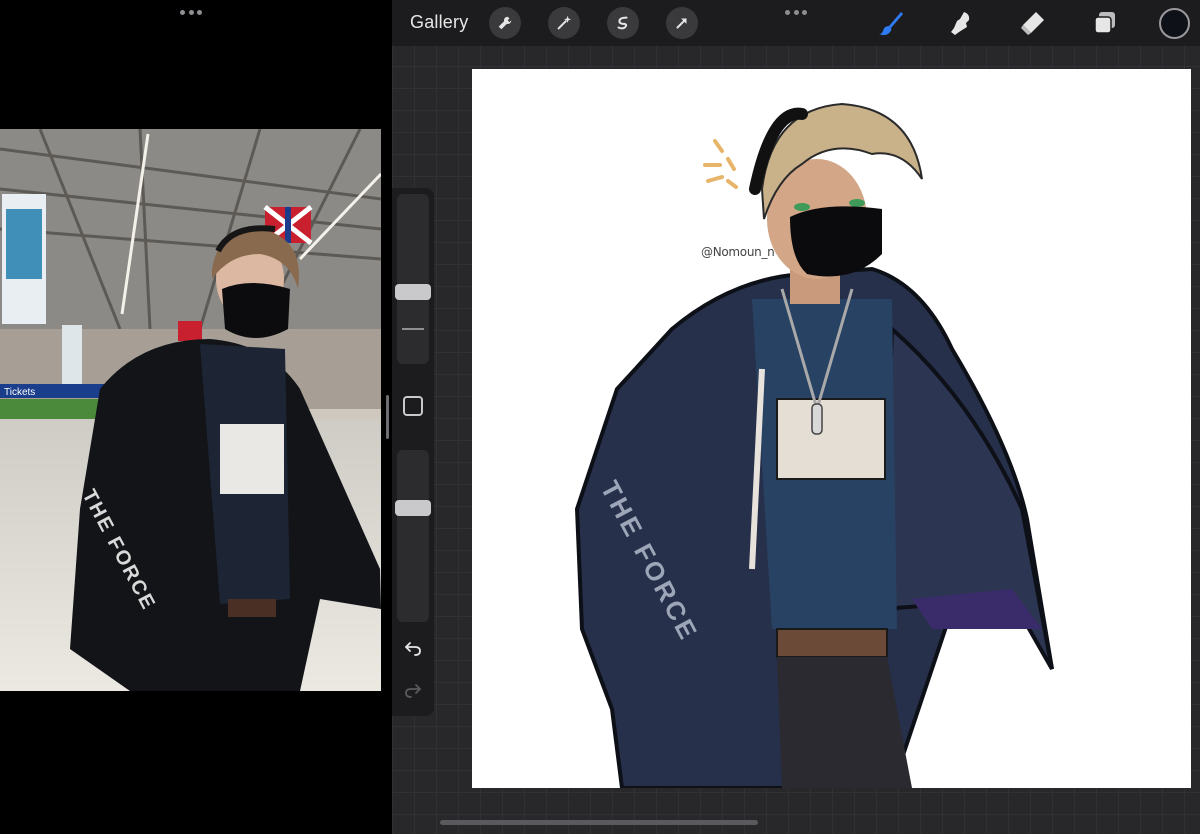 The width and height of the screenshot is (1200, 834). What do you see at coordinates (413, 648) in the screenshot?
I see `undo-icon` at bounding box center [413, 648].